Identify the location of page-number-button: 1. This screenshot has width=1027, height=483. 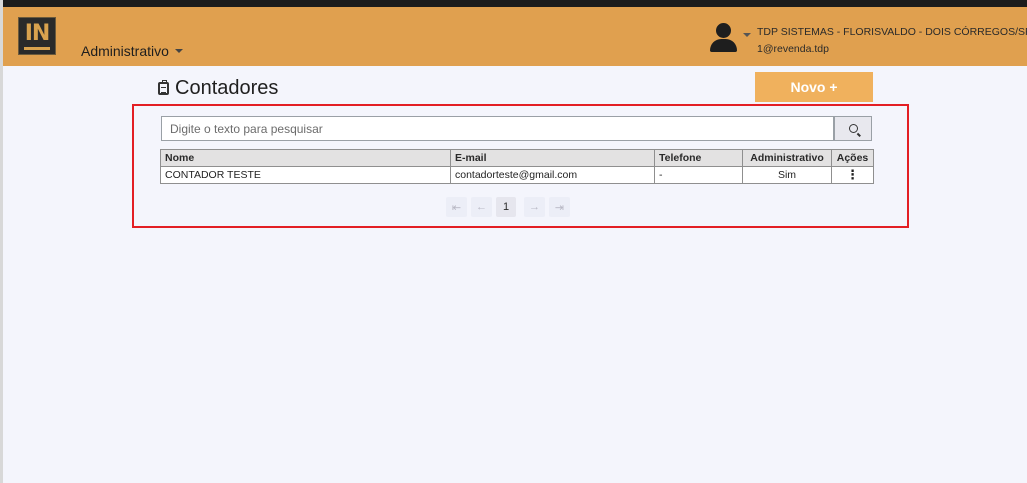
(506, 207).